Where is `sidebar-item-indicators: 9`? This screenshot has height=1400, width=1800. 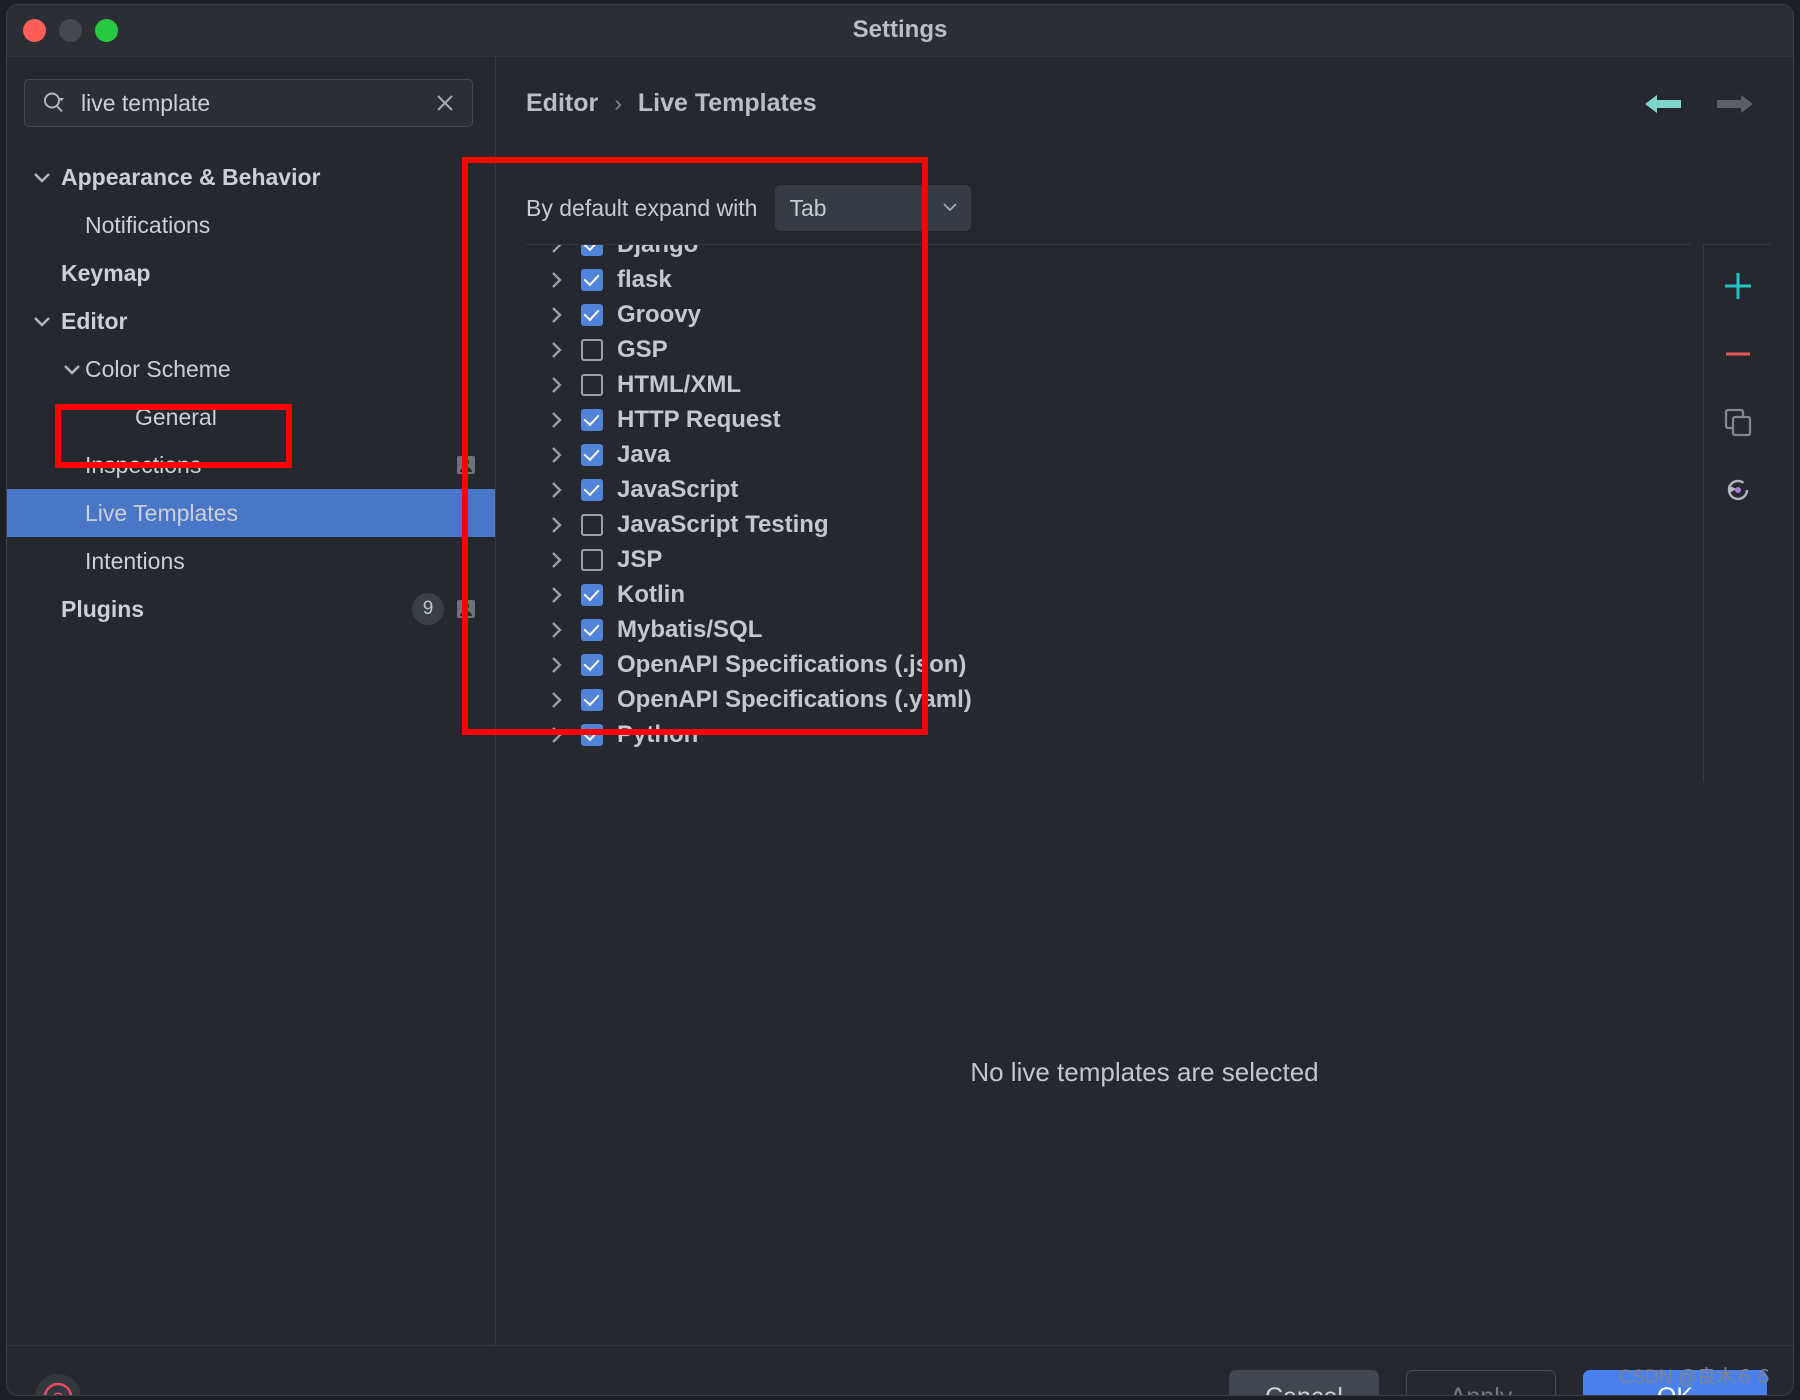
sidebar-item-indicators: 9 is located at coordinates (444, 609).